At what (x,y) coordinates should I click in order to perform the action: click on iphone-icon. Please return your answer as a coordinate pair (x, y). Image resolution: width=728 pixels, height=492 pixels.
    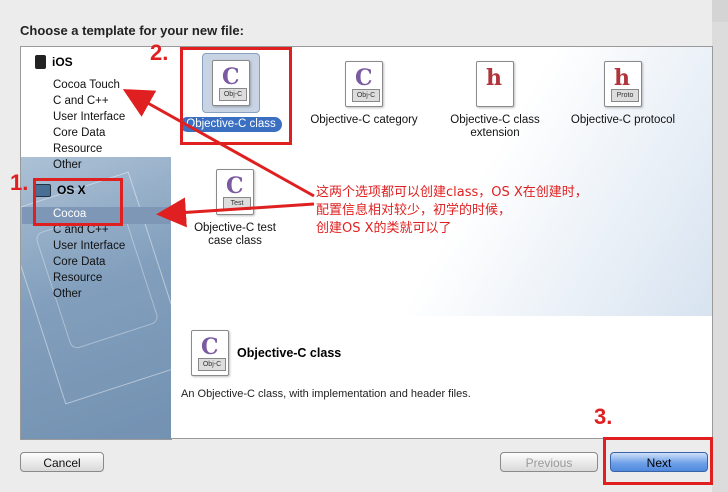
    Looking at the image, I should click on (40, 62).